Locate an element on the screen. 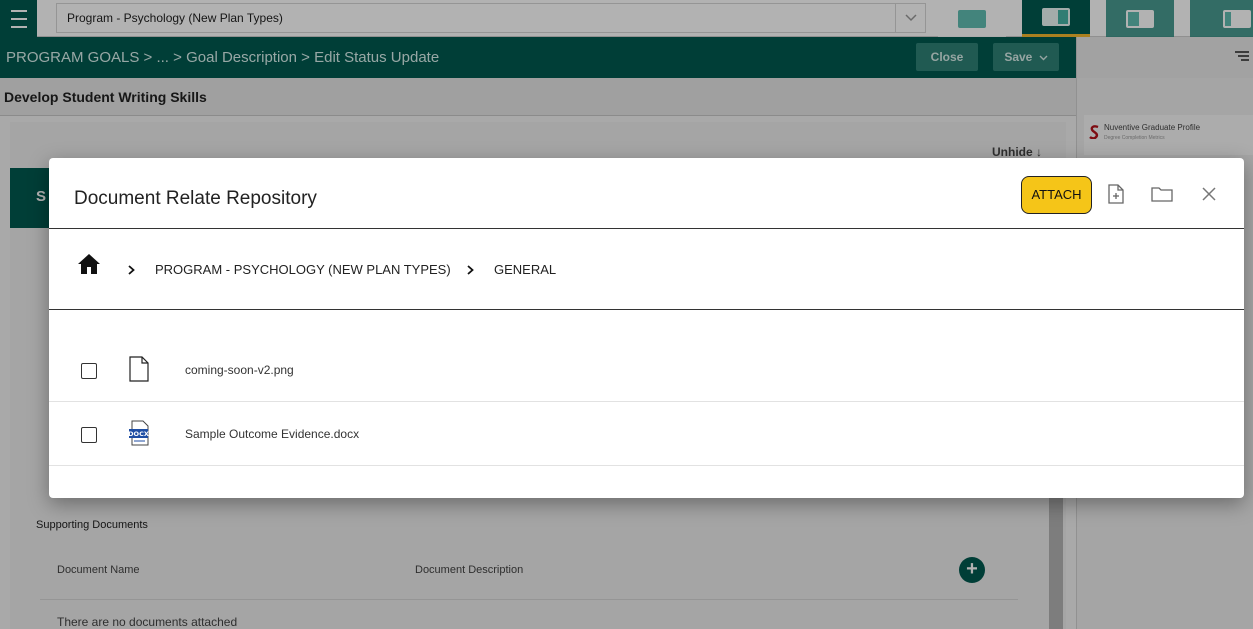  attach-button: ATTACH is located at coordinates (1056, 195).